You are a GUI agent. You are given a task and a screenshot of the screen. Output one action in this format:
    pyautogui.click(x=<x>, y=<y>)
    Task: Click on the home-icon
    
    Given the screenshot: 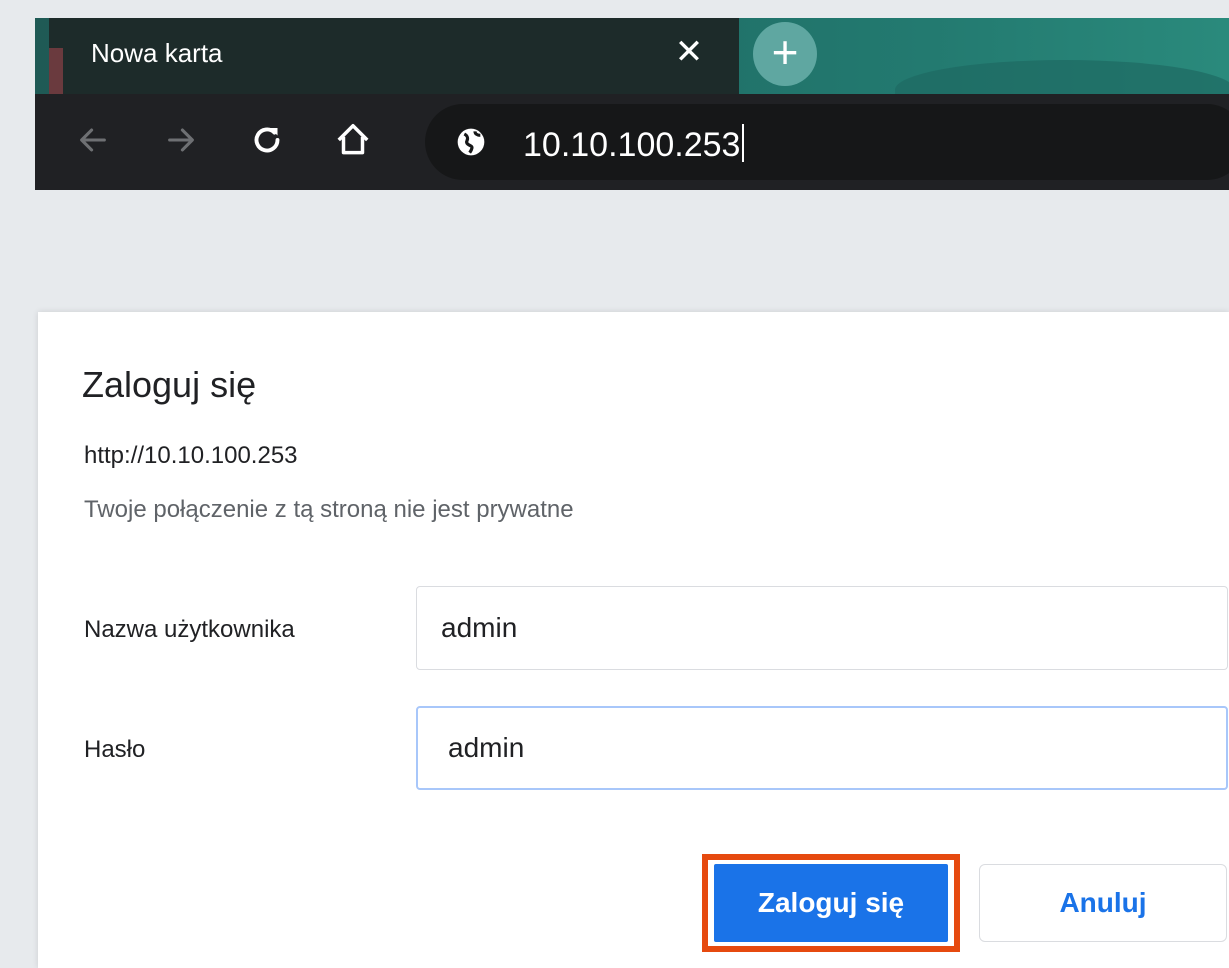 What is the action you would take?
    pyautogui.click(x=353, y=139)
    